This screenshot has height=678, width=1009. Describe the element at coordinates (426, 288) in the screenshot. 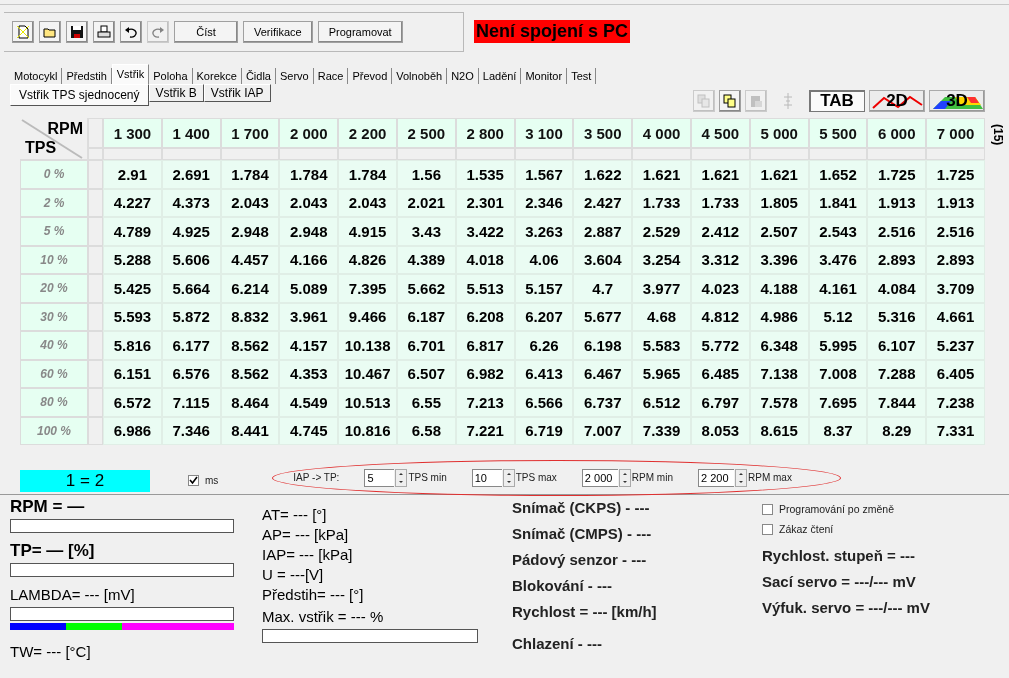

I see `table-cell: 5.662` at that location.